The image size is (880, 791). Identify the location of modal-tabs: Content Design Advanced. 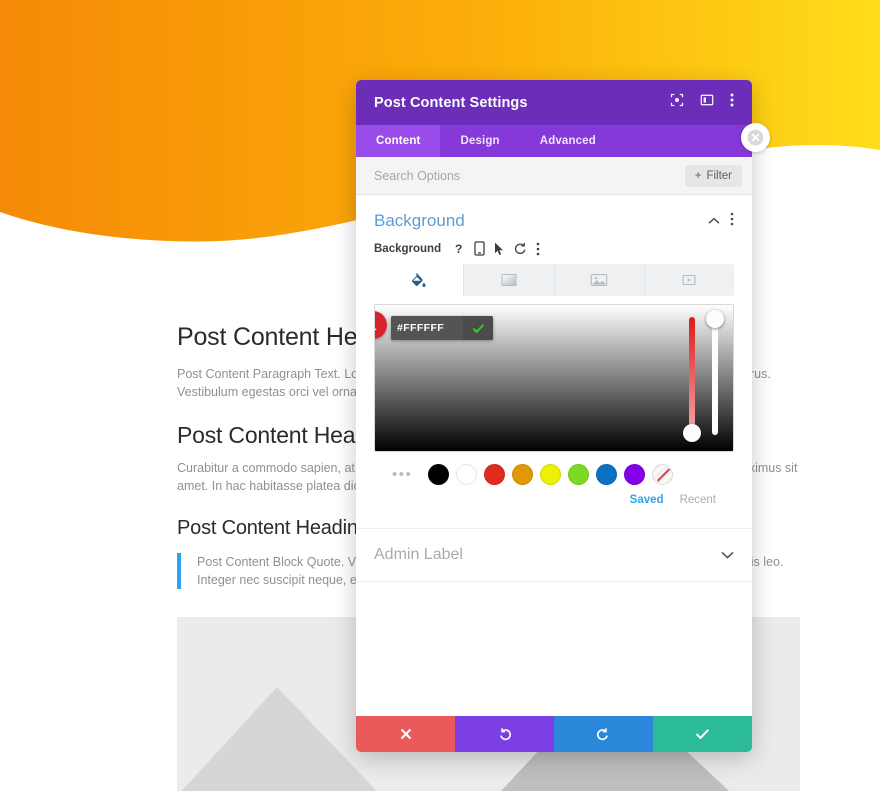
(554, 141).